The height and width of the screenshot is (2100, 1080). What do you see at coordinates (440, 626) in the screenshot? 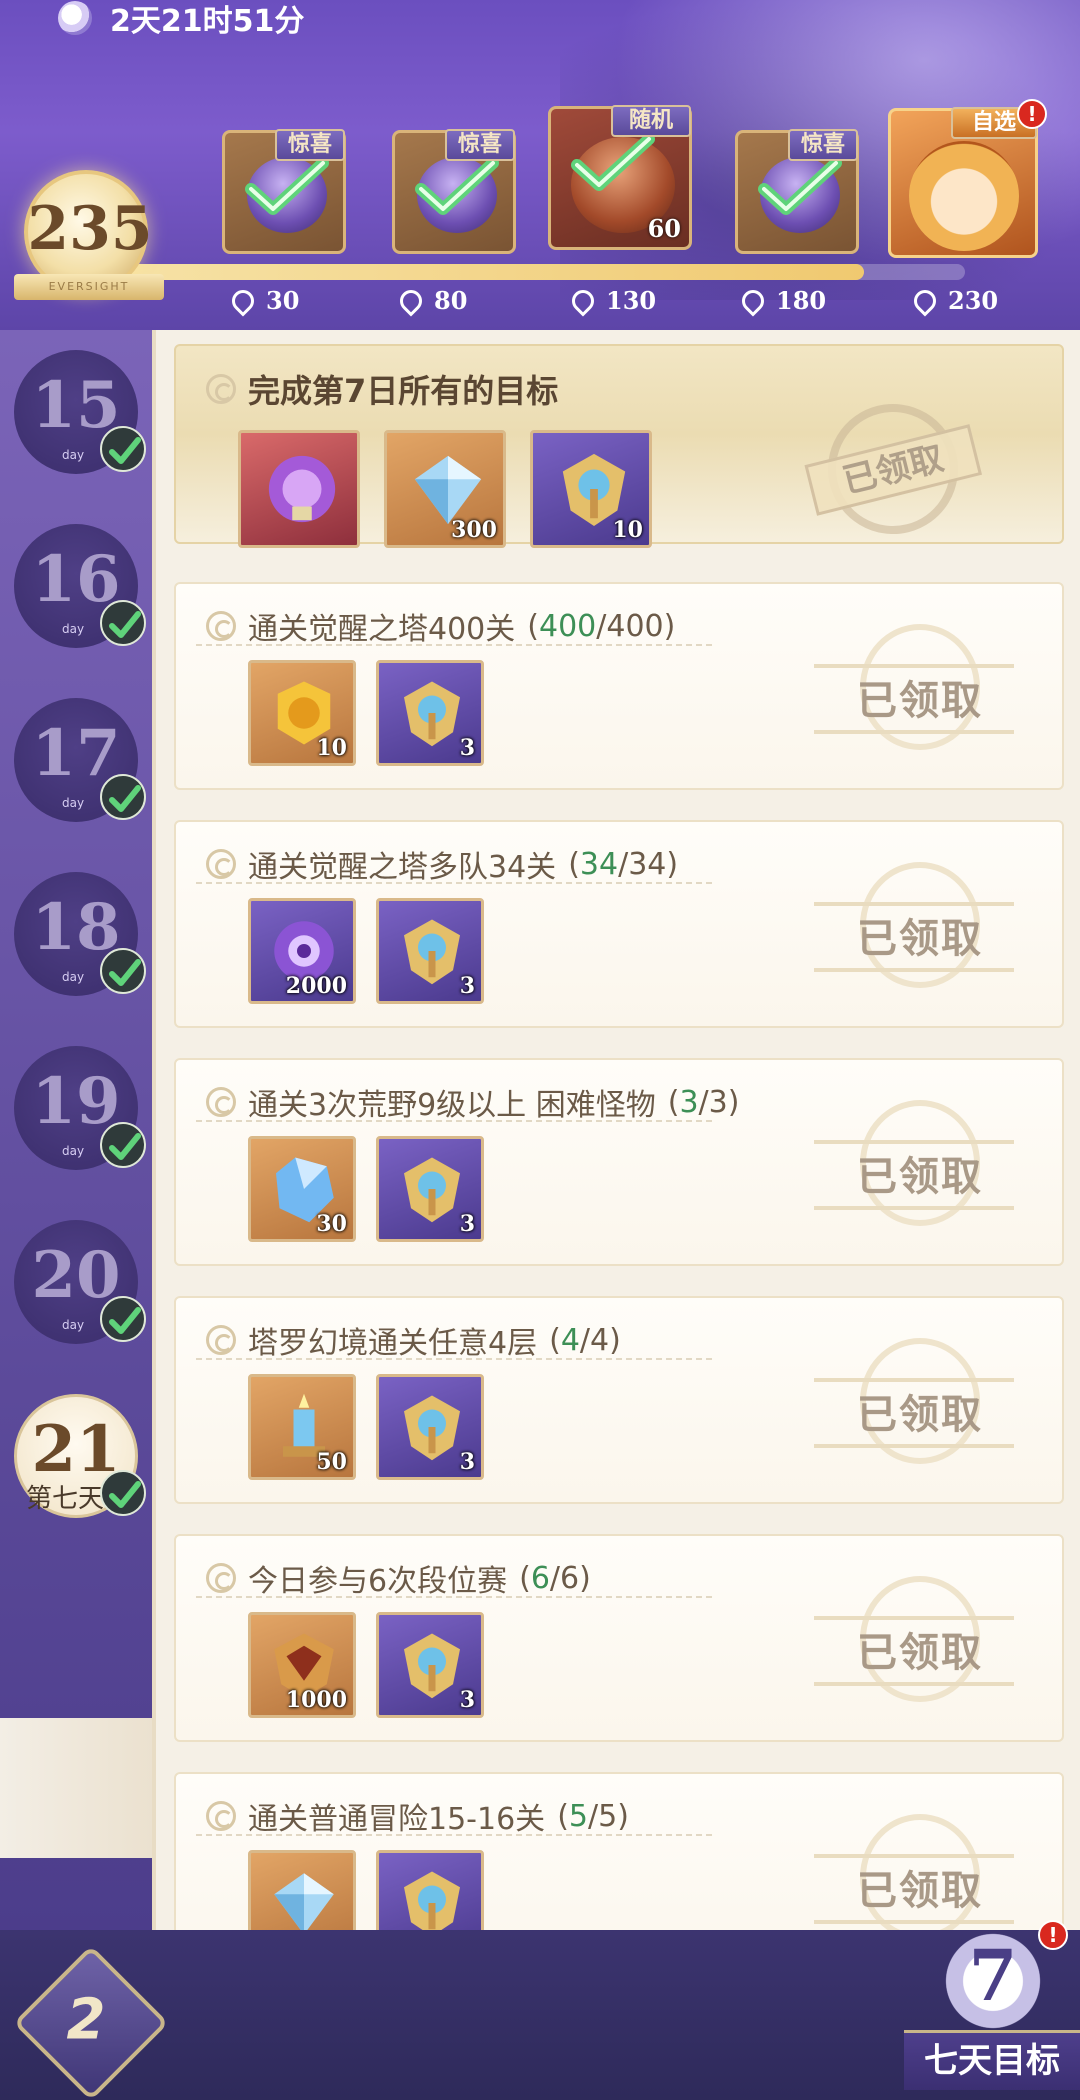
I see `task-title-row: 通关觉醒之塔400关 (400/400)` at bounding box center [440, 626].